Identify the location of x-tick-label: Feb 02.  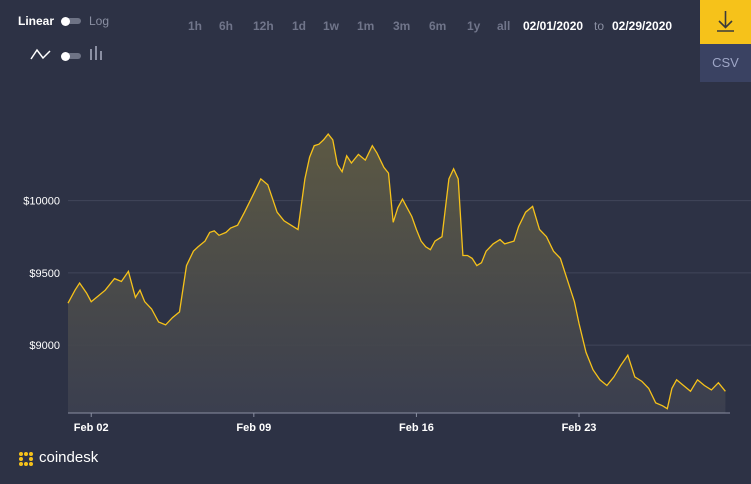
(91, 428).